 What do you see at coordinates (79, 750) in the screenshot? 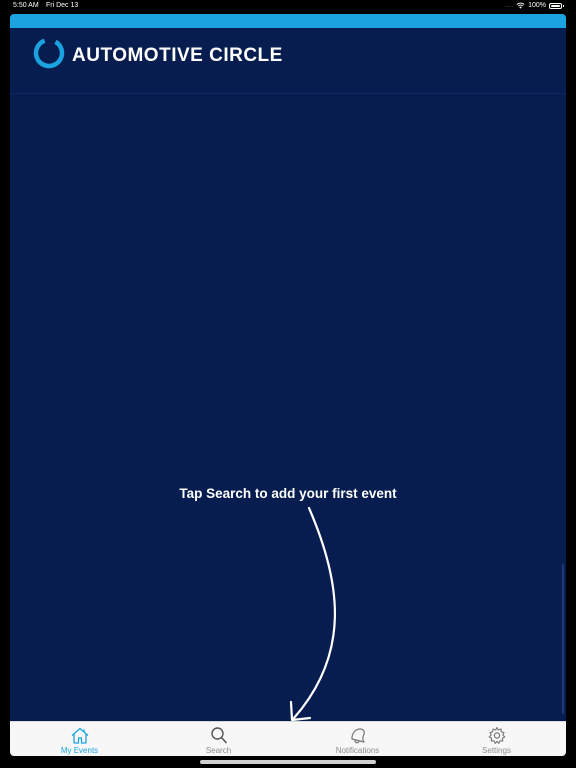
I see `tab-label-my-events: My Events` at bounding box center [79, 750].